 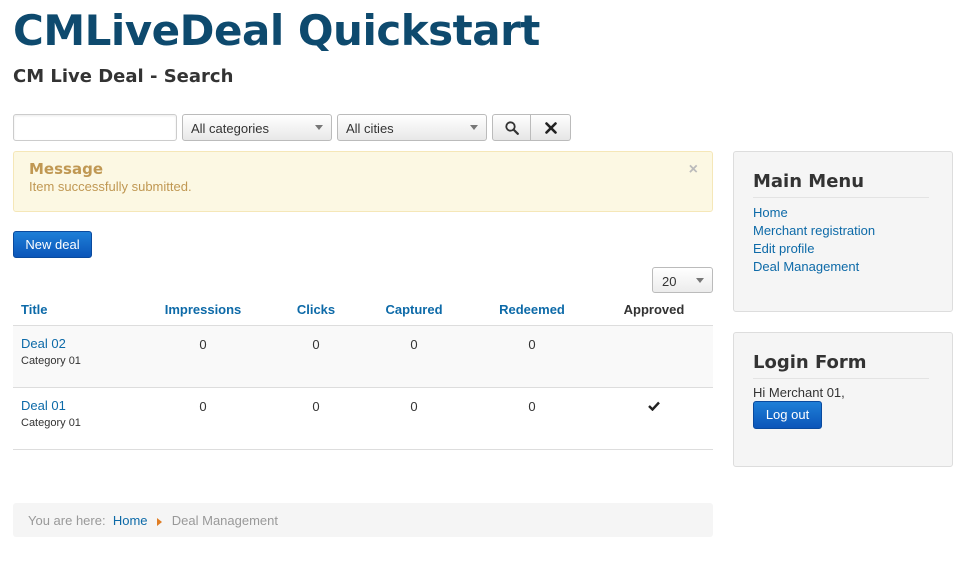 I want to click on table-row: Deal 02 Category 01 0 0 0 0, so click(x=363, y=357).